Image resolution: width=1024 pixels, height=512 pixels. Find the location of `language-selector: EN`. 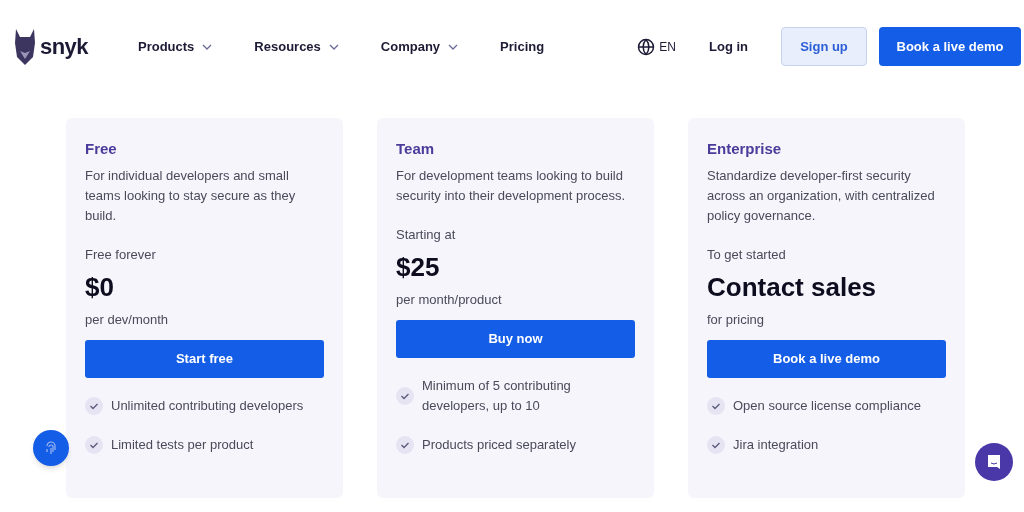

language-selector: EN is located at coordinates (656, 46).